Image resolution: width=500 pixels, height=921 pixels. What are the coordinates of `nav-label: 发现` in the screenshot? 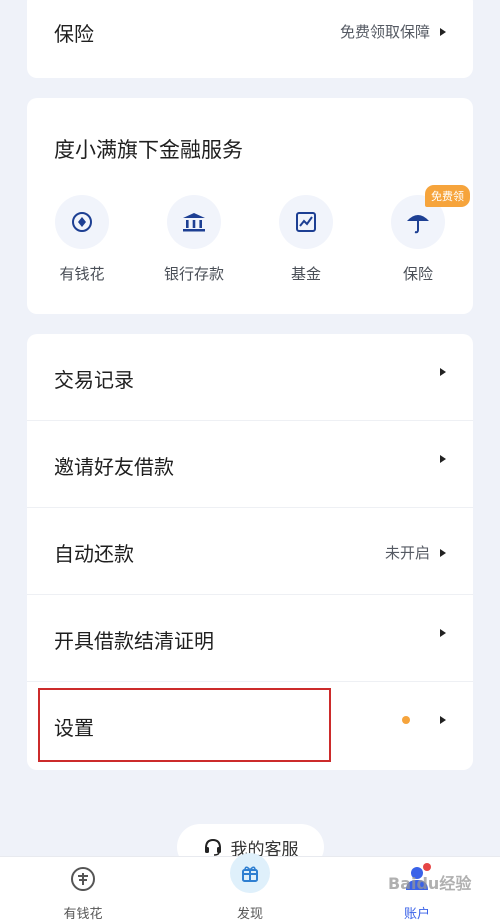 It's located at (249, 914).